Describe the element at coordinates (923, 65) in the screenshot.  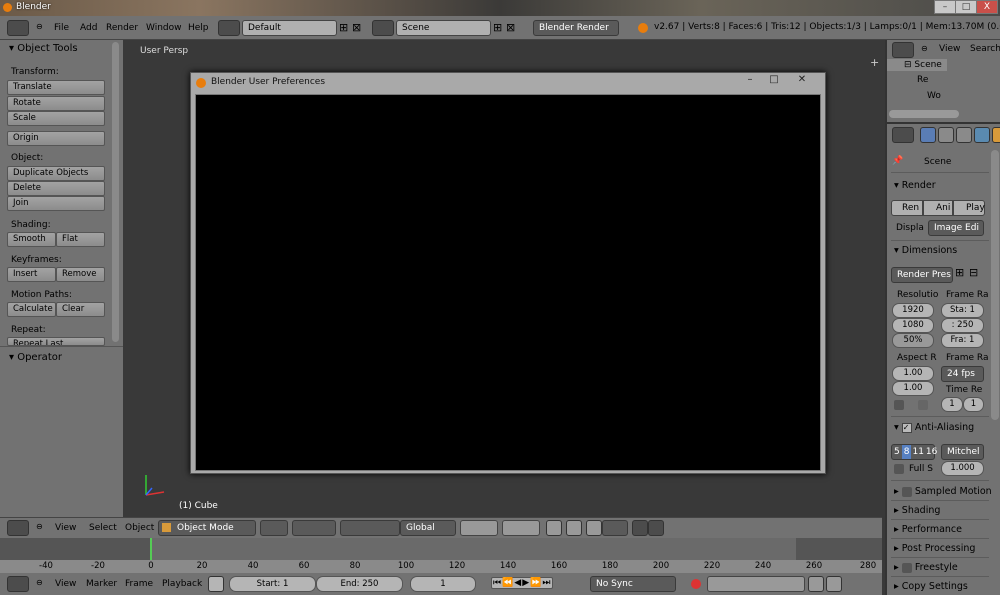
I see `outliner-item-scene: ⊟ Scene` at that location.